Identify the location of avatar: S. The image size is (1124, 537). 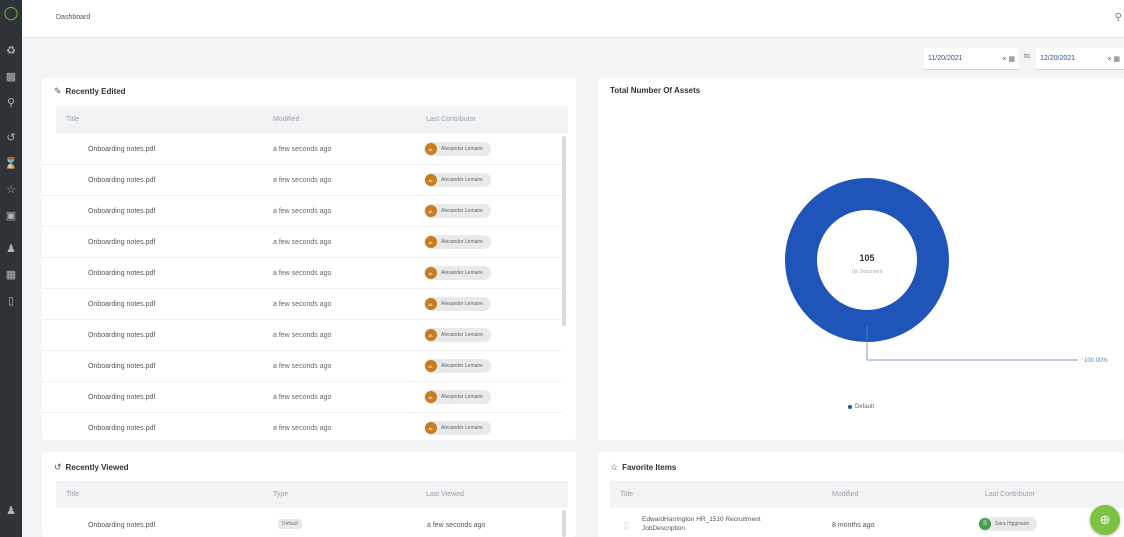
(985, 524).